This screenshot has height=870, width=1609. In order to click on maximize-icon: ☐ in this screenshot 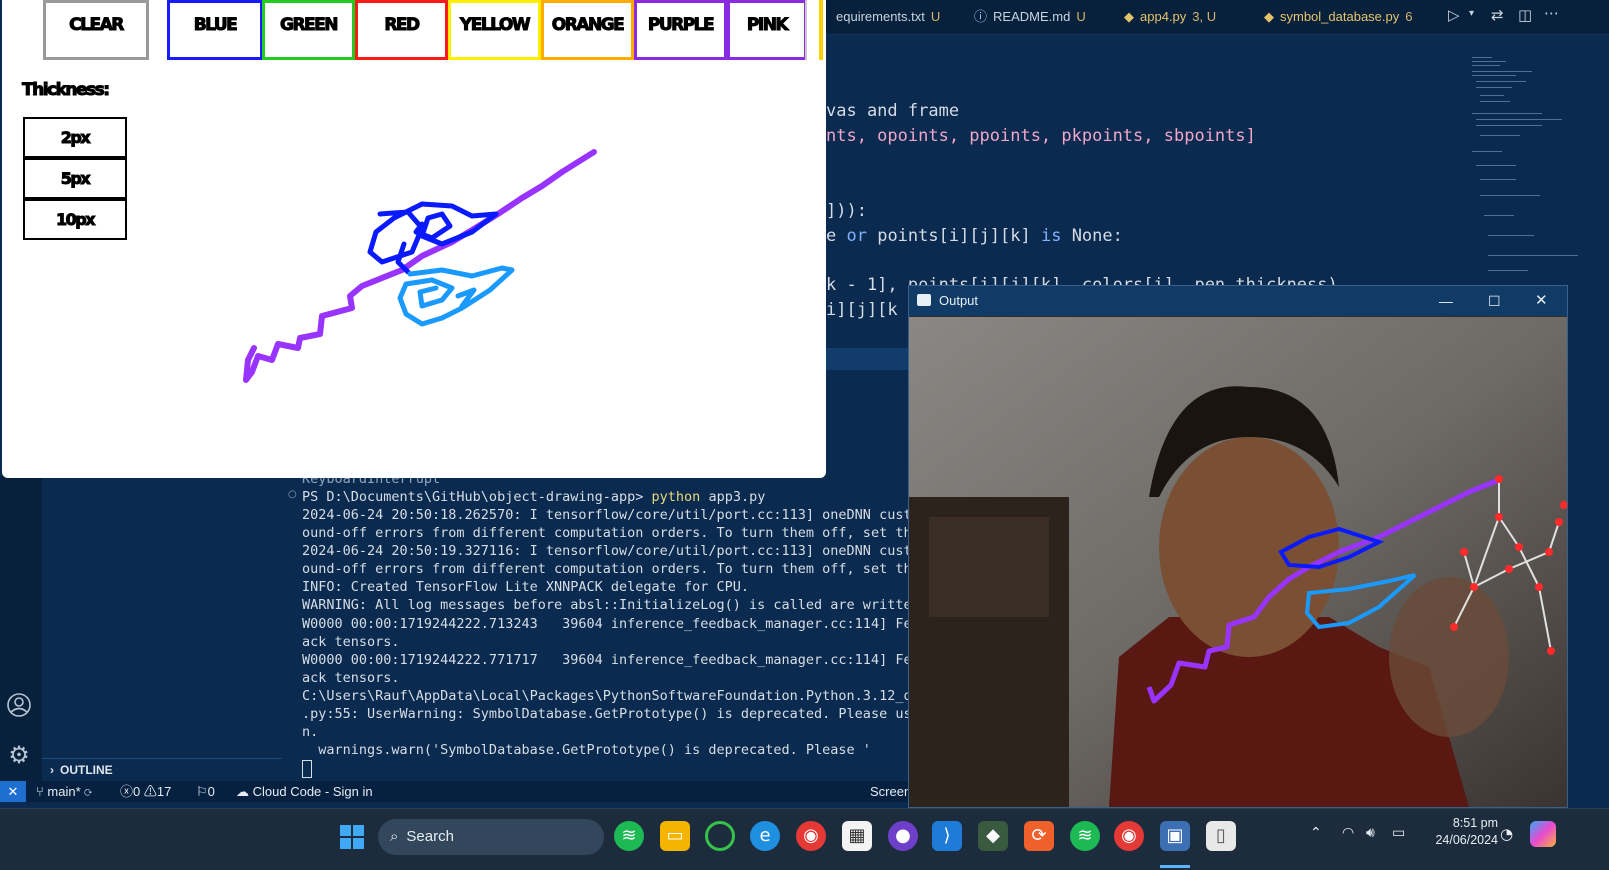, I will do `click(1494, 301)`.